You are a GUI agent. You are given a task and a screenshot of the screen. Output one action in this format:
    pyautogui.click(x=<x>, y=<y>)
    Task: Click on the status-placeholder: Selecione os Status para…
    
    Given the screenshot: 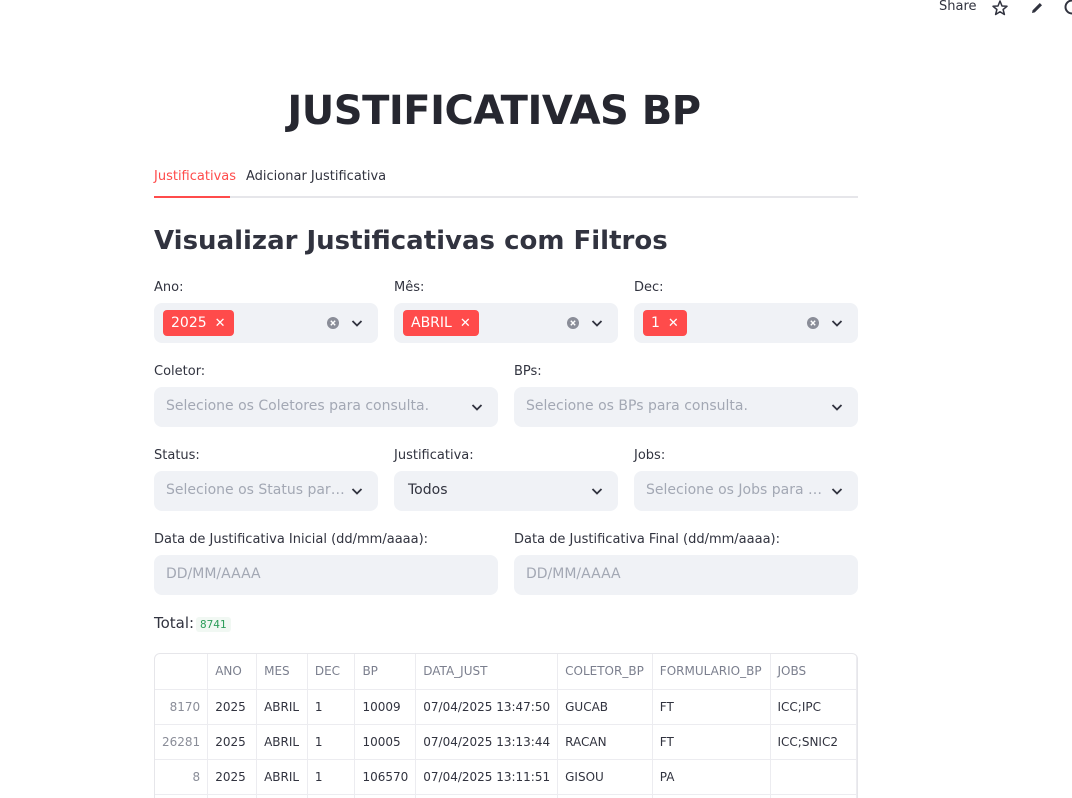 What is the action you would take?
    pyautogui.click(x=256, y=490)
    